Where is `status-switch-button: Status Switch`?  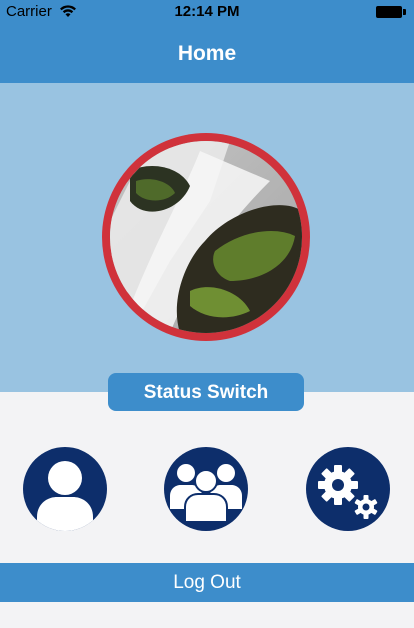
status-switch-button: Status Switch is located at coordinates (206, 392).